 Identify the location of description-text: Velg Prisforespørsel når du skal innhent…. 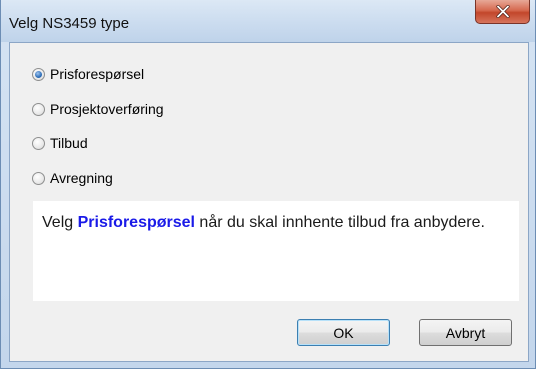
(276, 222).